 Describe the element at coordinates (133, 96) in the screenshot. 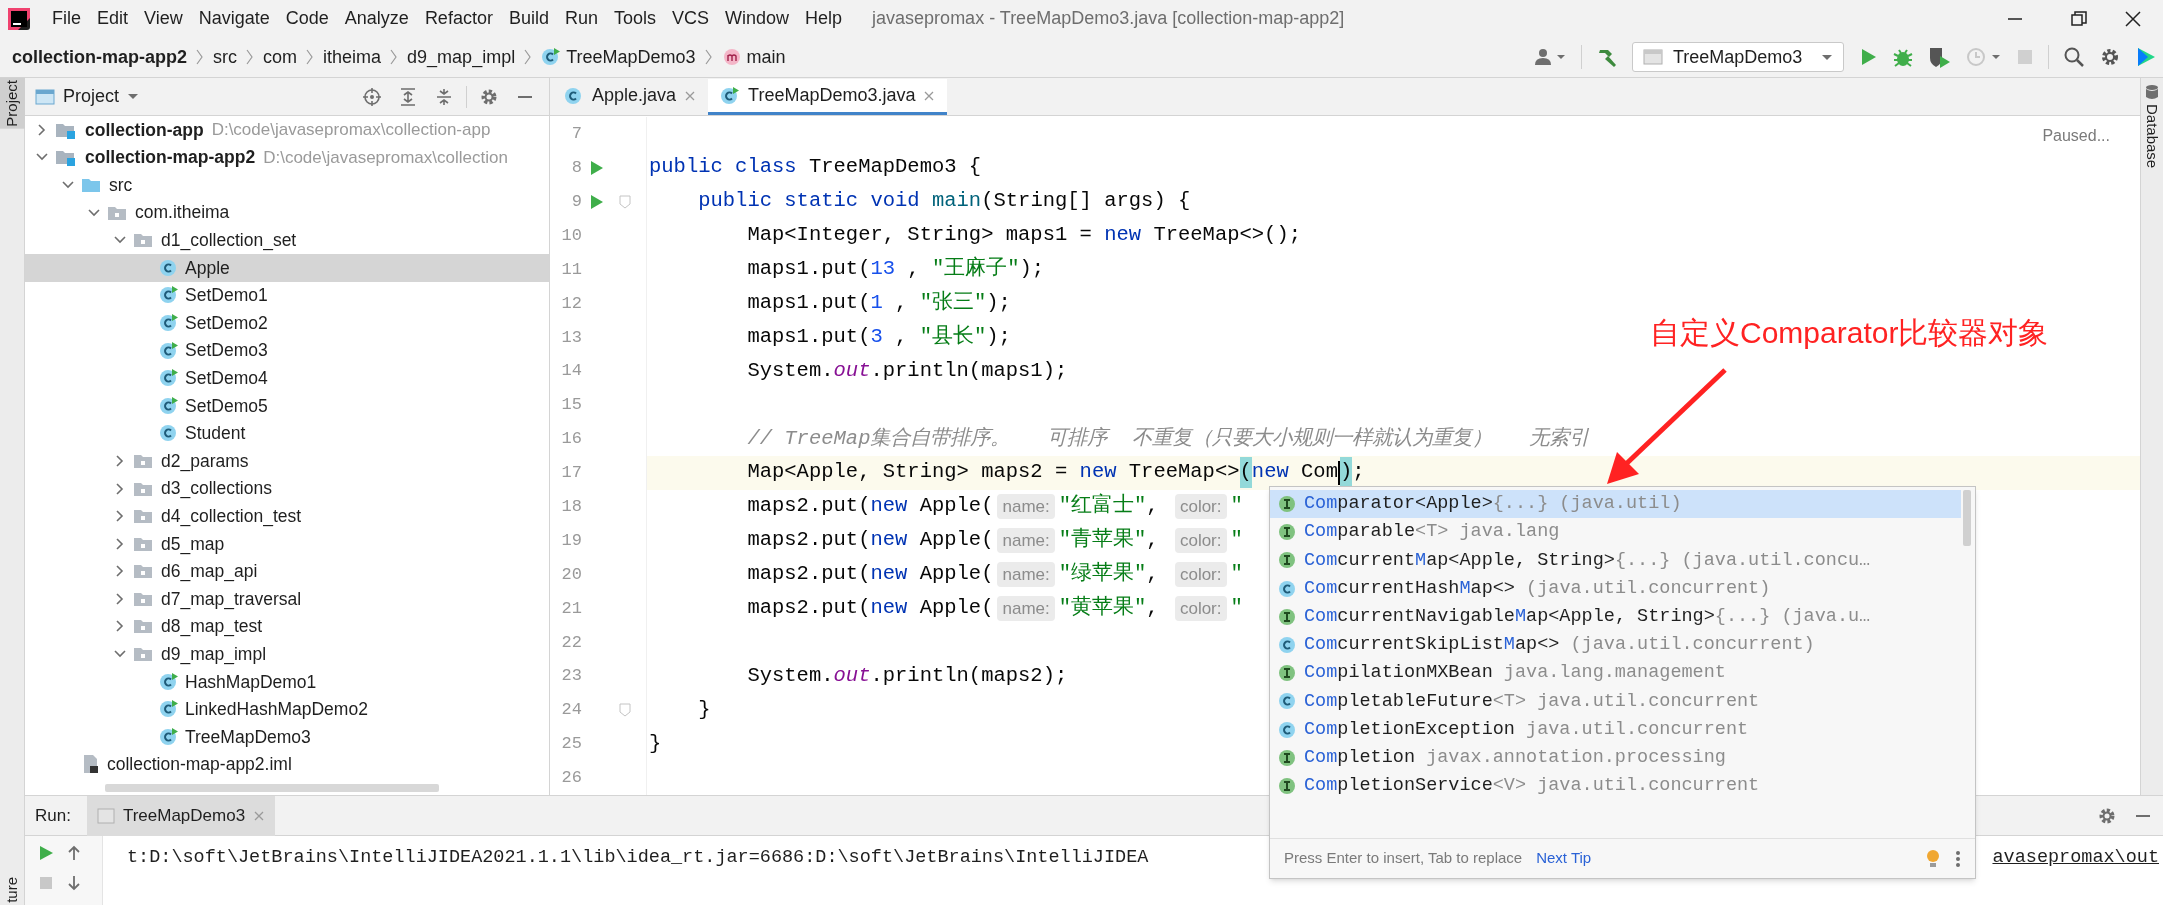

I see `caret-icon` at that location.